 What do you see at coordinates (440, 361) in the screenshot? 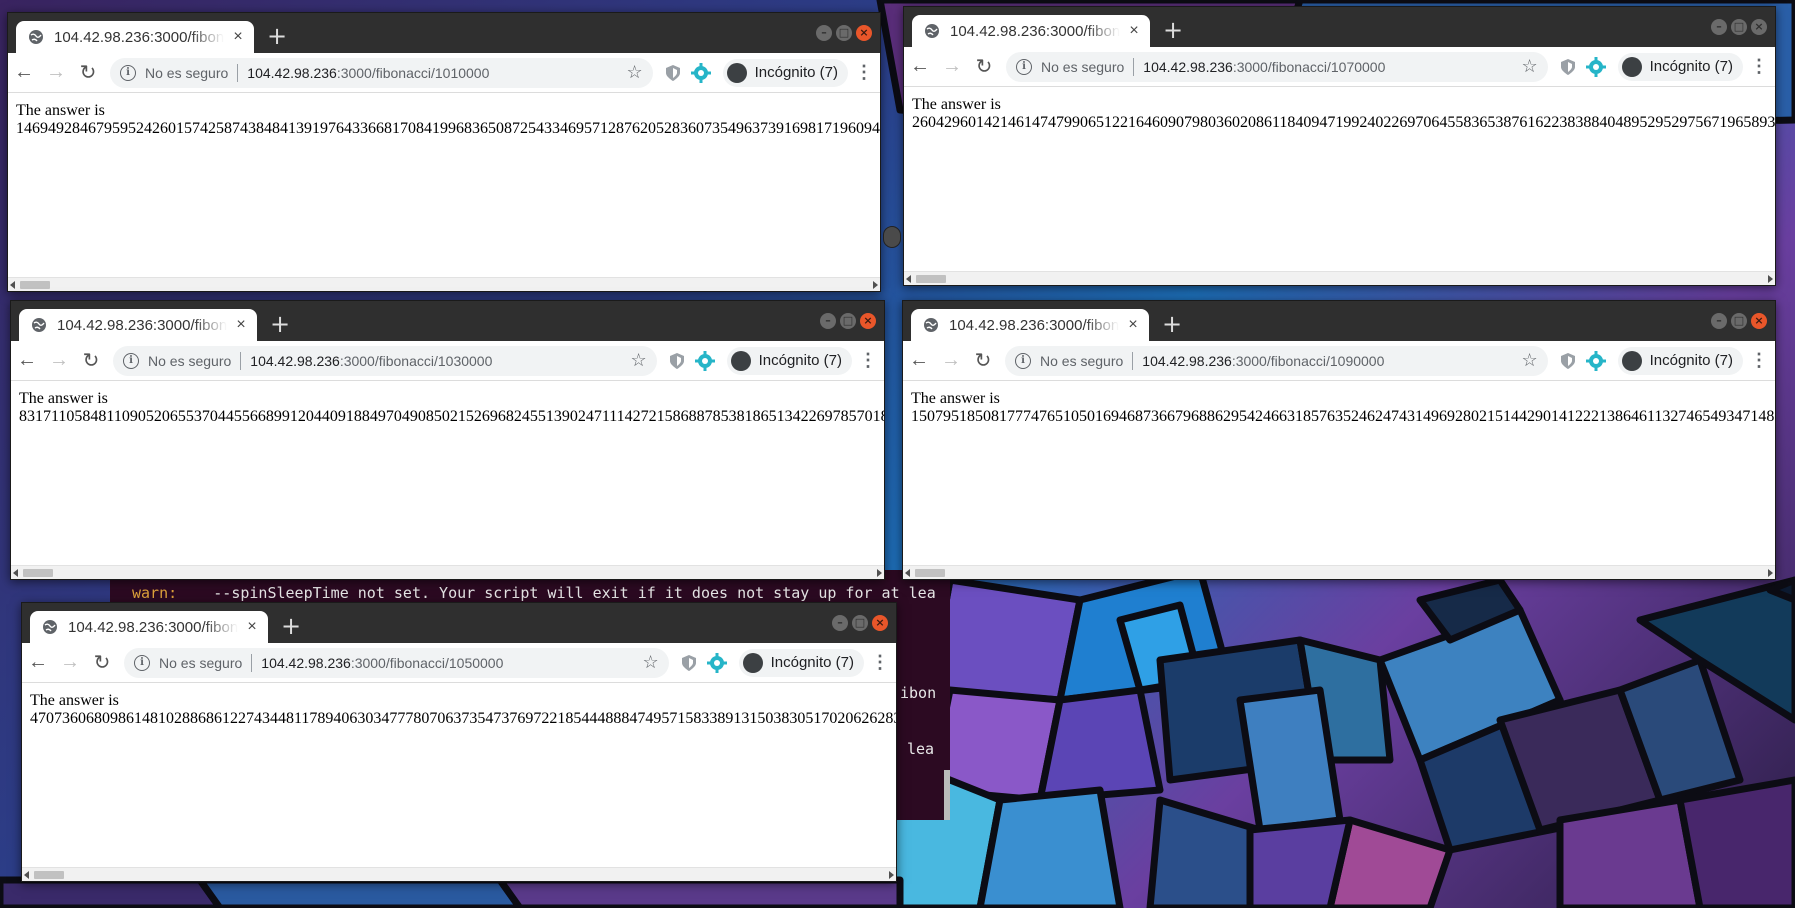
I see `url-text: 104.42.98.236:3000/fibonacci/1030000` at bounding box center [440, 361].